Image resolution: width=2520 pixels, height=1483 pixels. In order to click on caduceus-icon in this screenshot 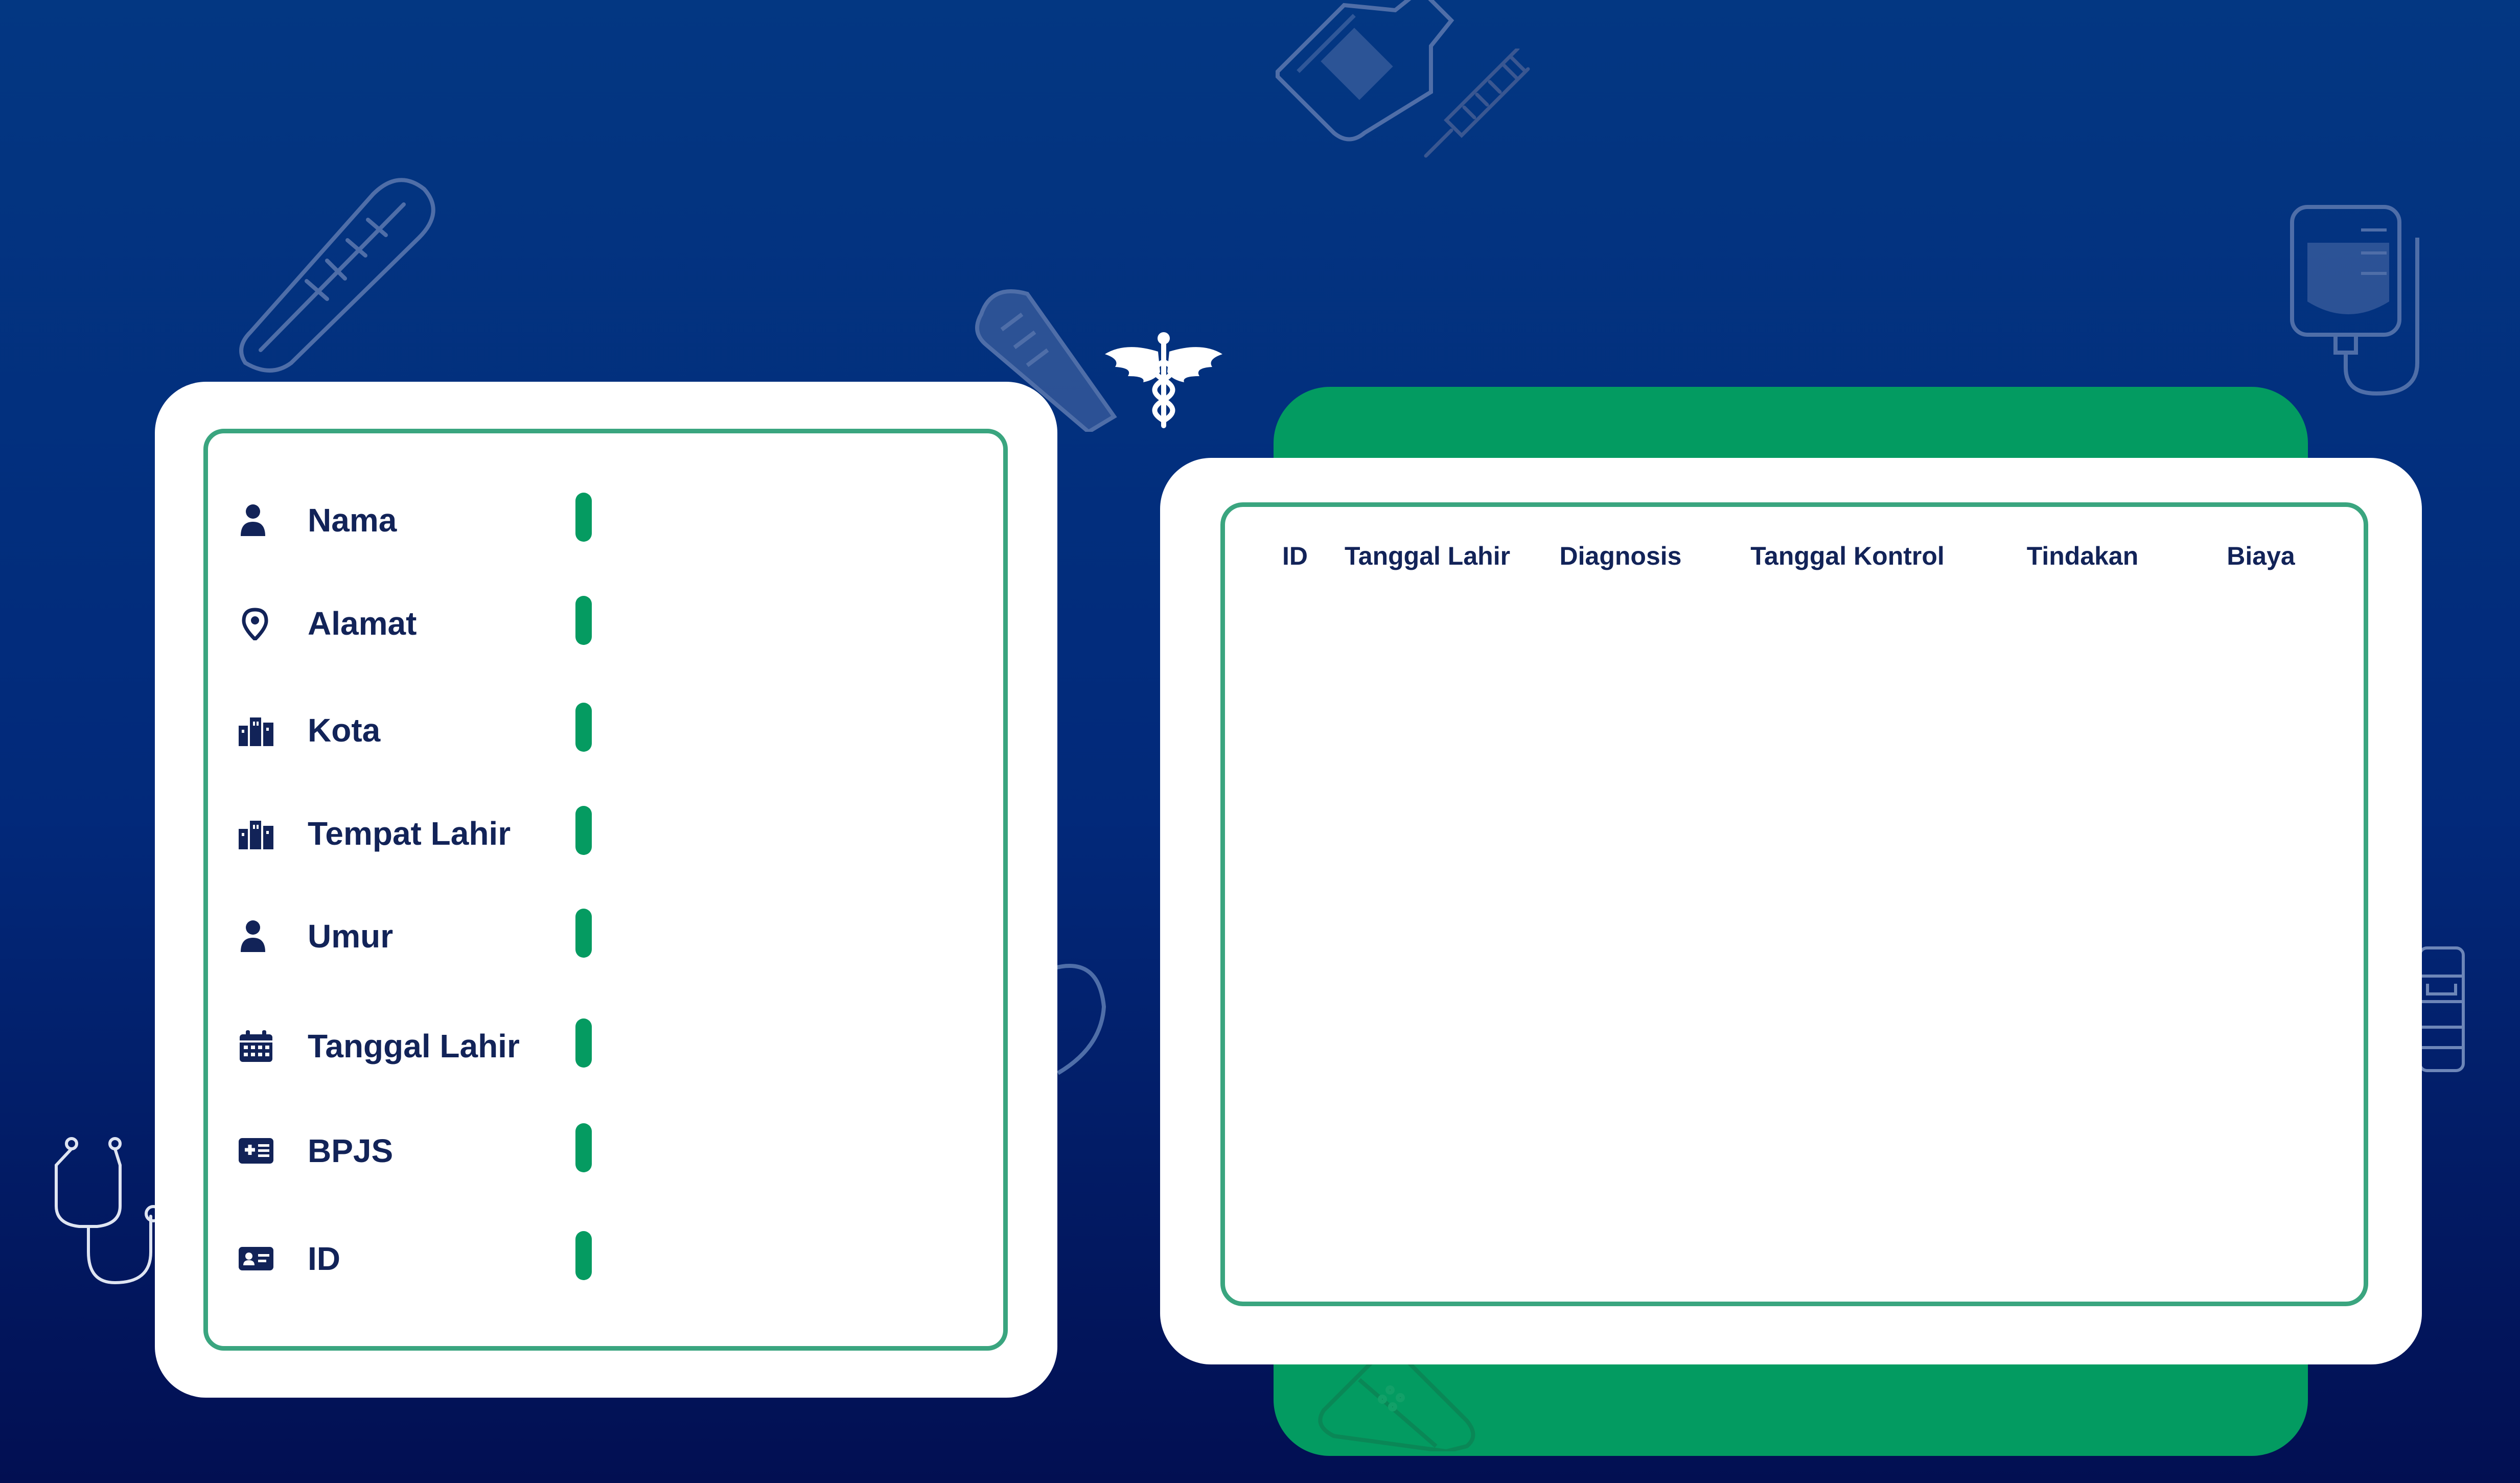, I will do `click(1163, 381)`.